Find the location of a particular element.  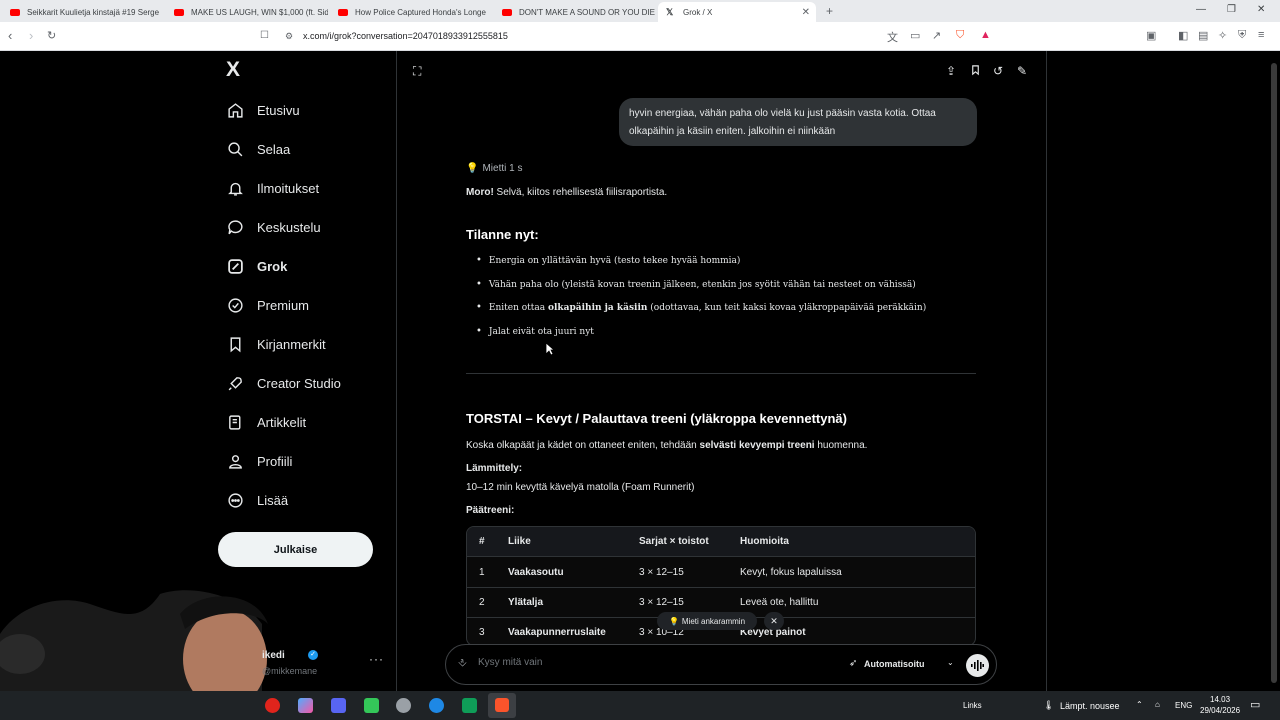

browser-tab: Seikkarit Kuulietja kinstajä #19 Serge is located at coordinates (83, 12).